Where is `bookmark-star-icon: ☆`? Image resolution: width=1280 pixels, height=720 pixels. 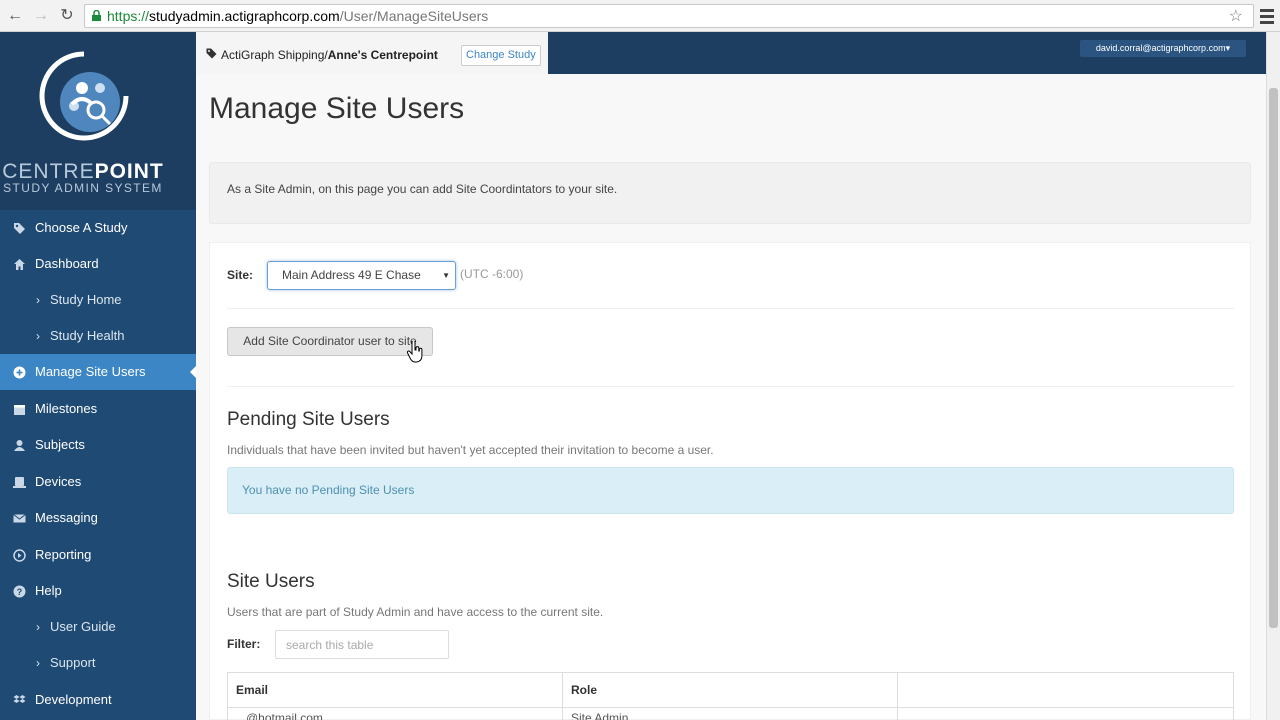 bookmark-star-icon: ☆ is located at coordinates (1236, 17).